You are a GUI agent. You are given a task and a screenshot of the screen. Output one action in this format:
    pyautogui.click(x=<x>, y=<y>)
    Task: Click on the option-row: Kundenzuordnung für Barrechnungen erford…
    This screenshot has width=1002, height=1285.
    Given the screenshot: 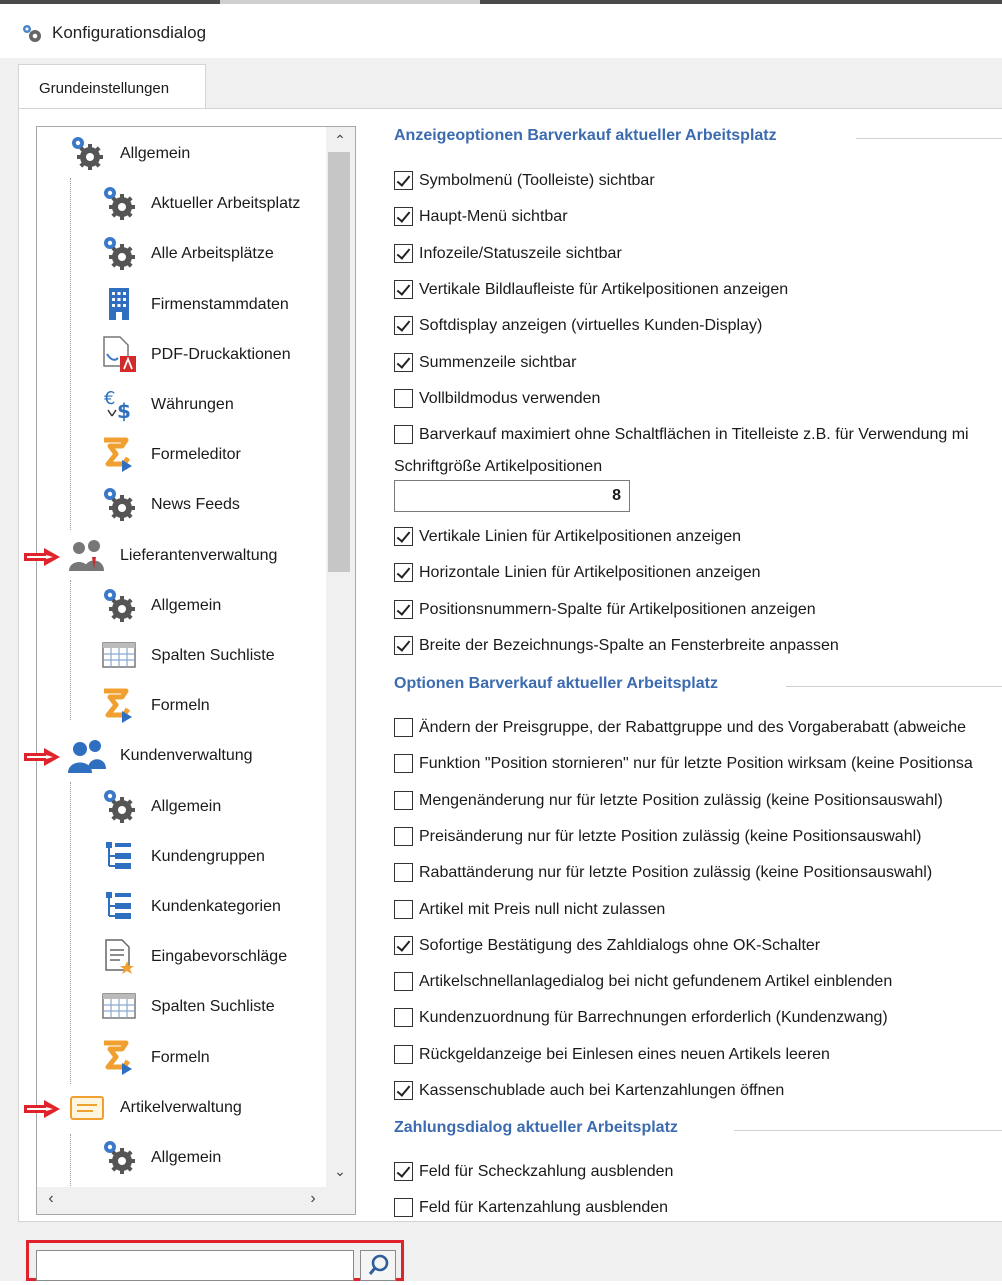 What is the action you would take?
    pyautogui.click(x=698, y=1018)
    